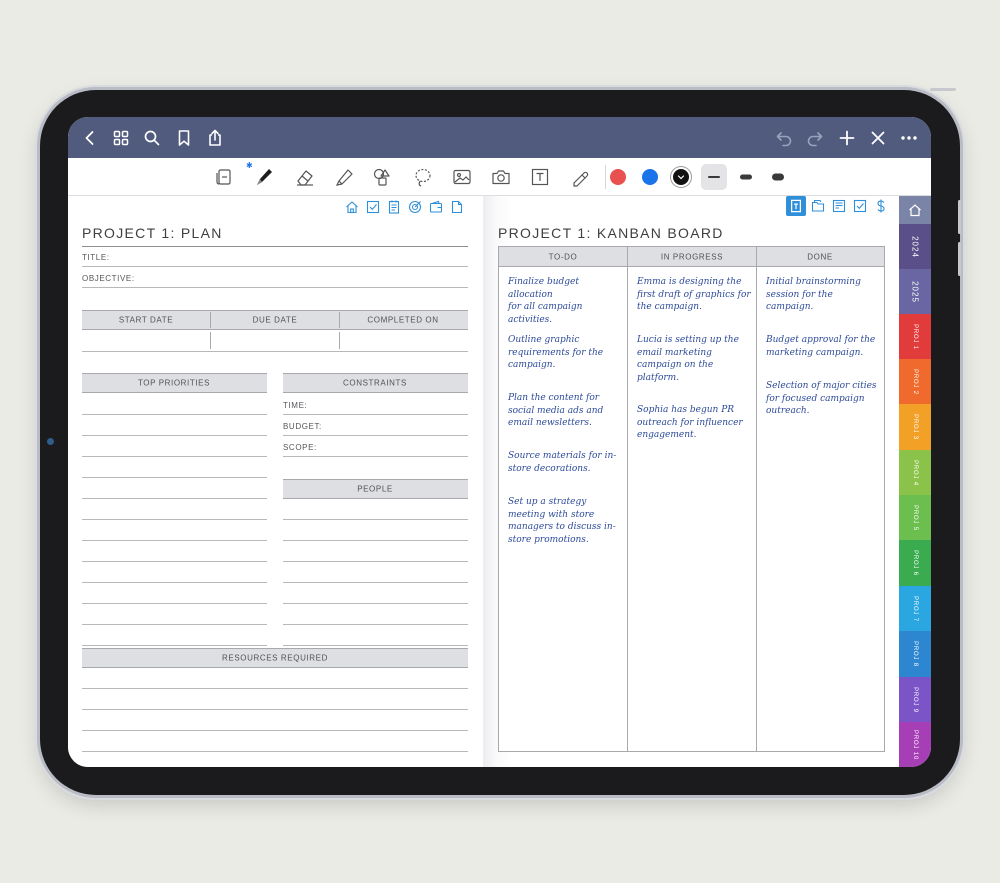 This screenshot has width=1000, height=883. What do you see at coordinates (375, 456) in the screenshot?
I see `scope-line` at bounding box center [375, 456].